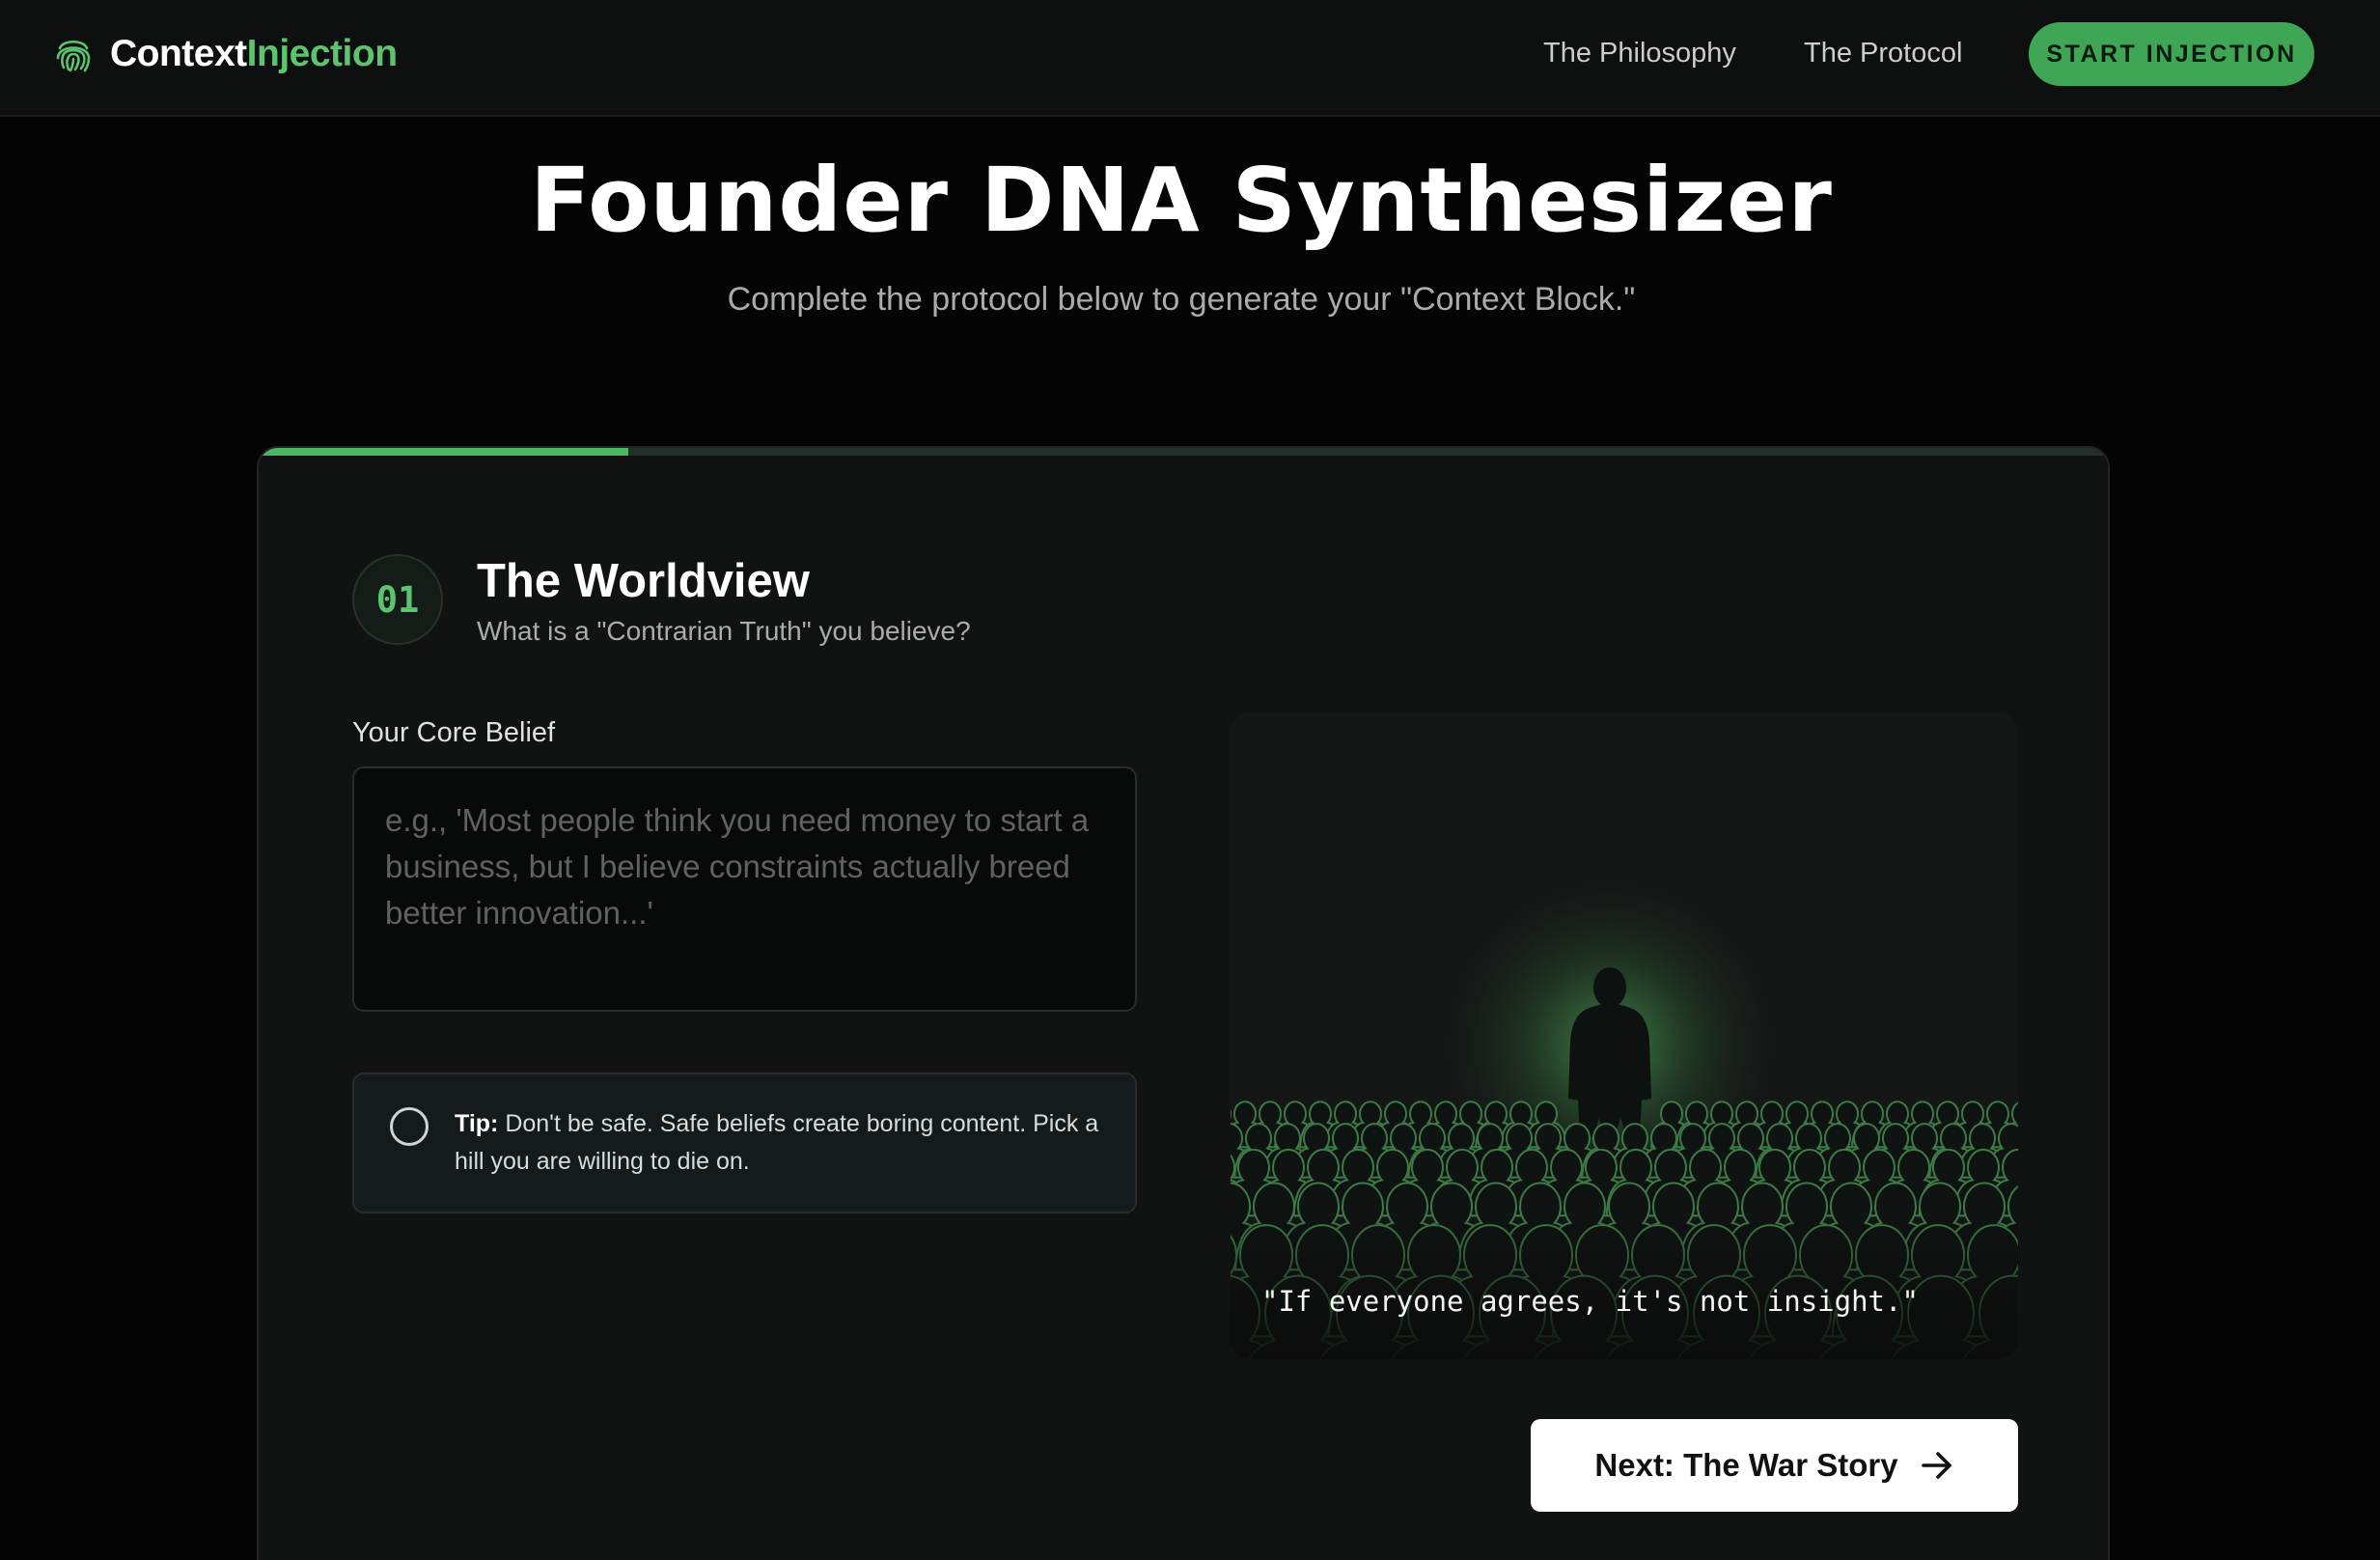 The height and width of the screenshot is (1560, 2380). I want to click on fingerprint-icon, so click(73, 56).